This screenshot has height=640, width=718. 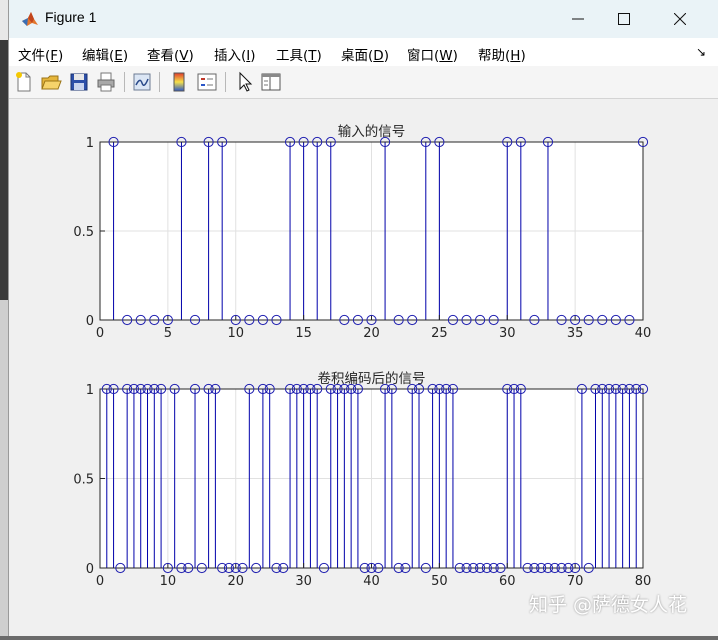 I want to click on minimize-button, so click(x=578, y=19).